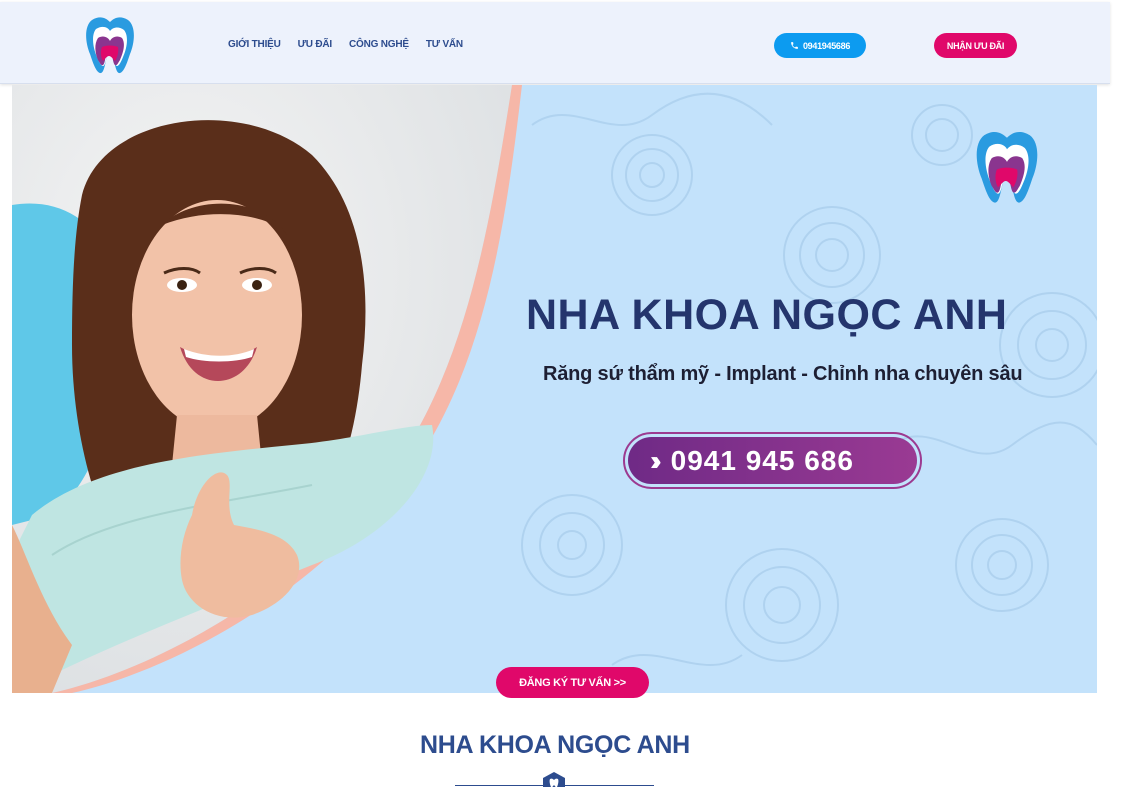 This screenshot has height=787, width=1126. Describe the element at coordinates (379, 44) in the screenshot. I see `nav-item-cong-nghe: CÔNG NGHỆ` at that location.